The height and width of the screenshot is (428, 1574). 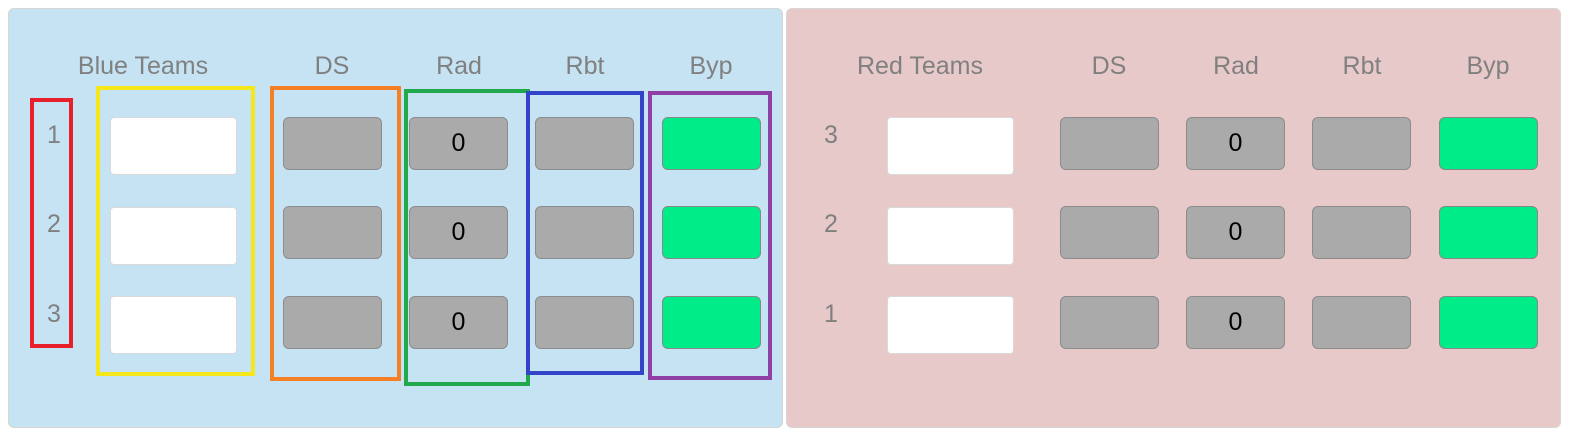 What do you see at coordinates (143, 66) in the screenshot?
I see `blue-teams-header: Blue Teams` at bounding box center [143, 66].